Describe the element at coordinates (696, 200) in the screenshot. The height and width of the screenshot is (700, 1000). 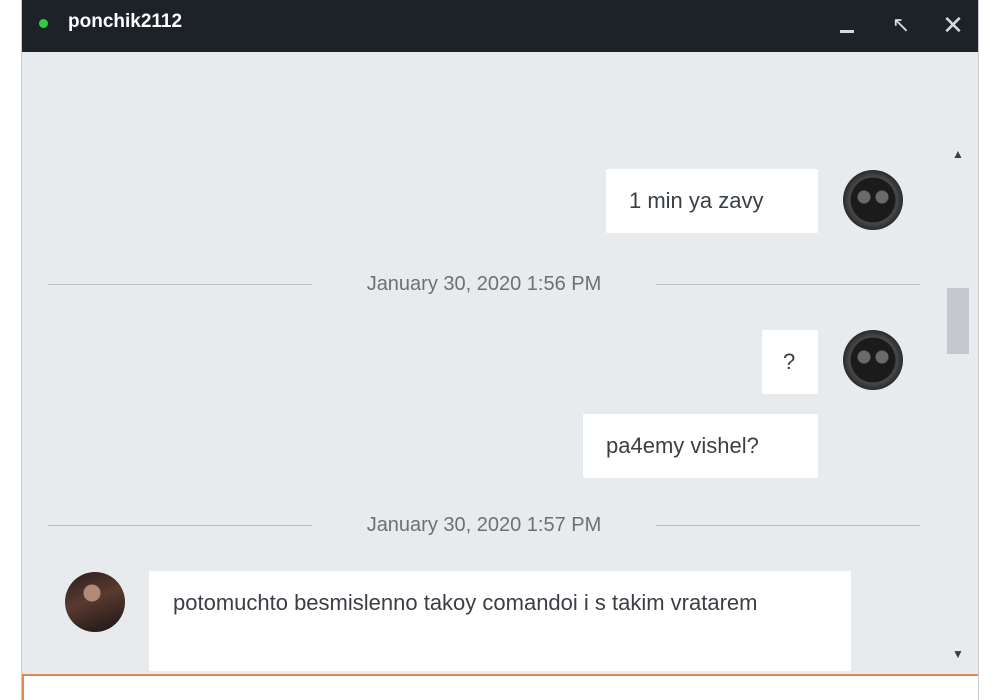
I see `message-text: 1 min ya zavy` at that location.